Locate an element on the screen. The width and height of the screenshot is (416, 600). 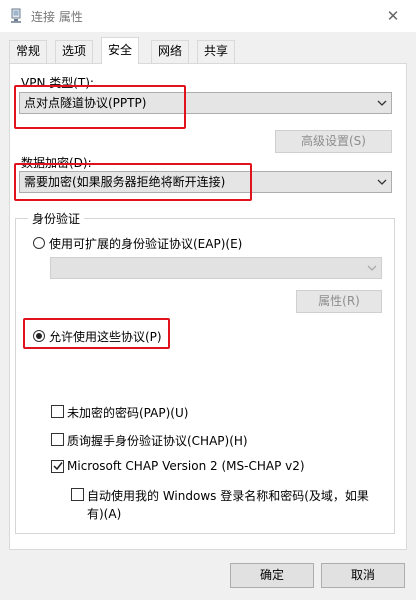
close-button: ✕ is located at coordinates (393, 16).